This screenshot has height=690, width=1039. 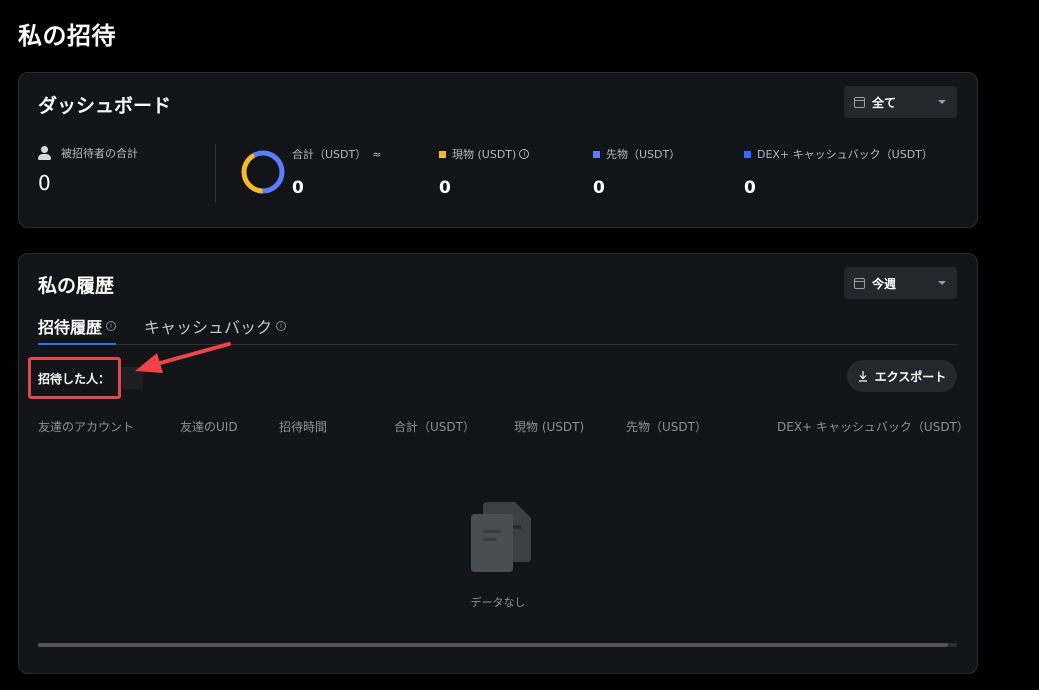 I want to click on column-header: 友達のアカウント, so click(x=86, y=427).